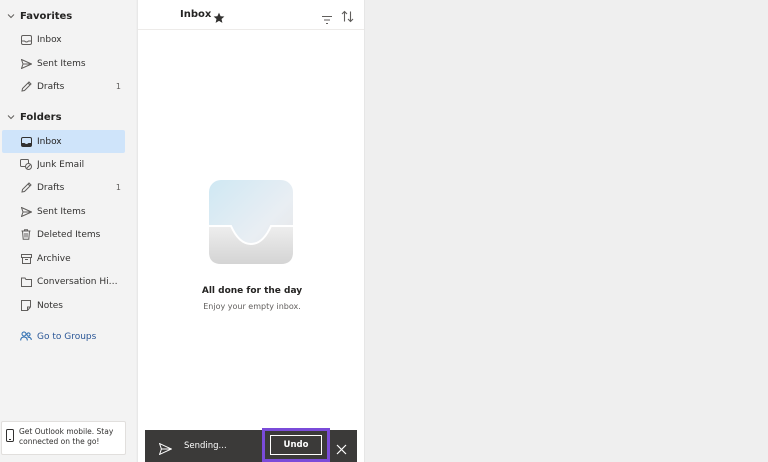 This screenshot has width=768, height=462. I want to click on folder-item-junk-email: Junk Email, so click(63, 164).